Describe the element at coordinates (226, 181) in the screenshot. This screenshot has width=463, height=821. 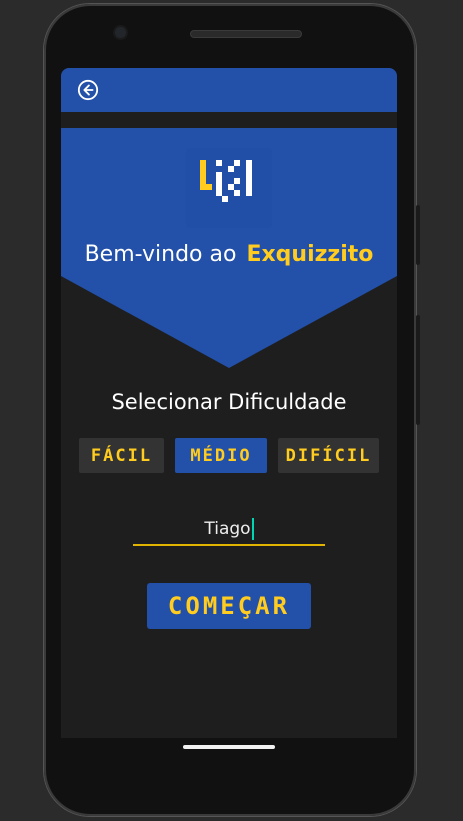
I see `logo-mark-icon` at that location.